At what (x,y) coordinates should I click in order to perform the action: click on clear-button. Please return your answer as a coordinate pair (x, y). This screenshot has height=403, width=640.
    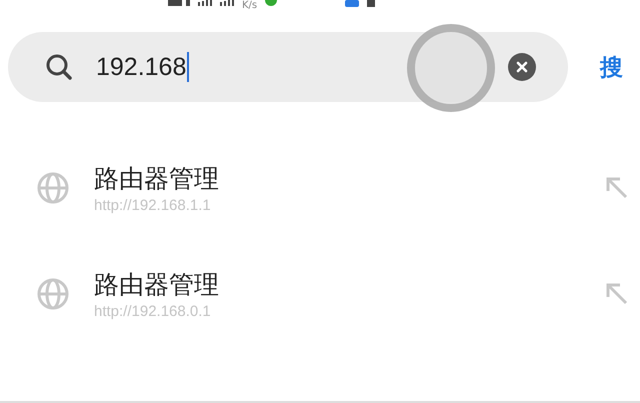
    Looking at the image, I should click on (522, 67).